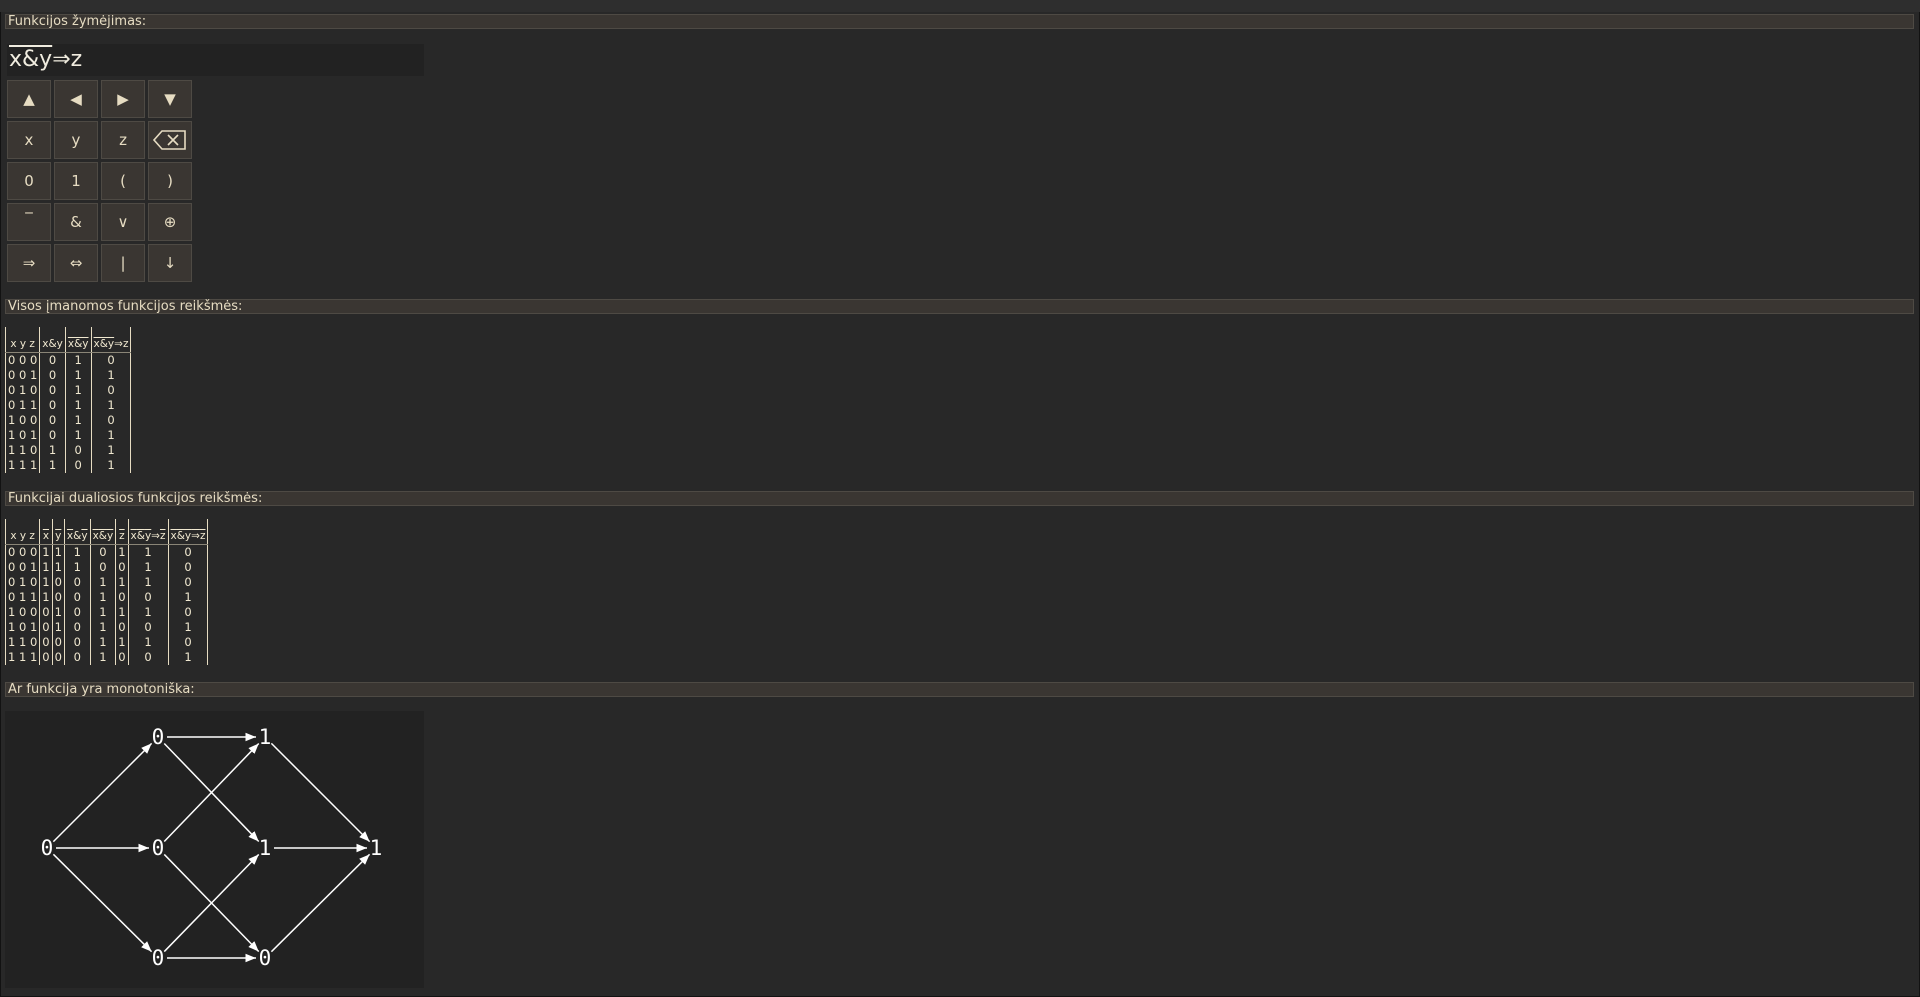 This screenshot has width=1920, height=997. Describe the element at coordinates (22, 612) in the screenshot. I see `table-cell: 1 0 0` at that location.